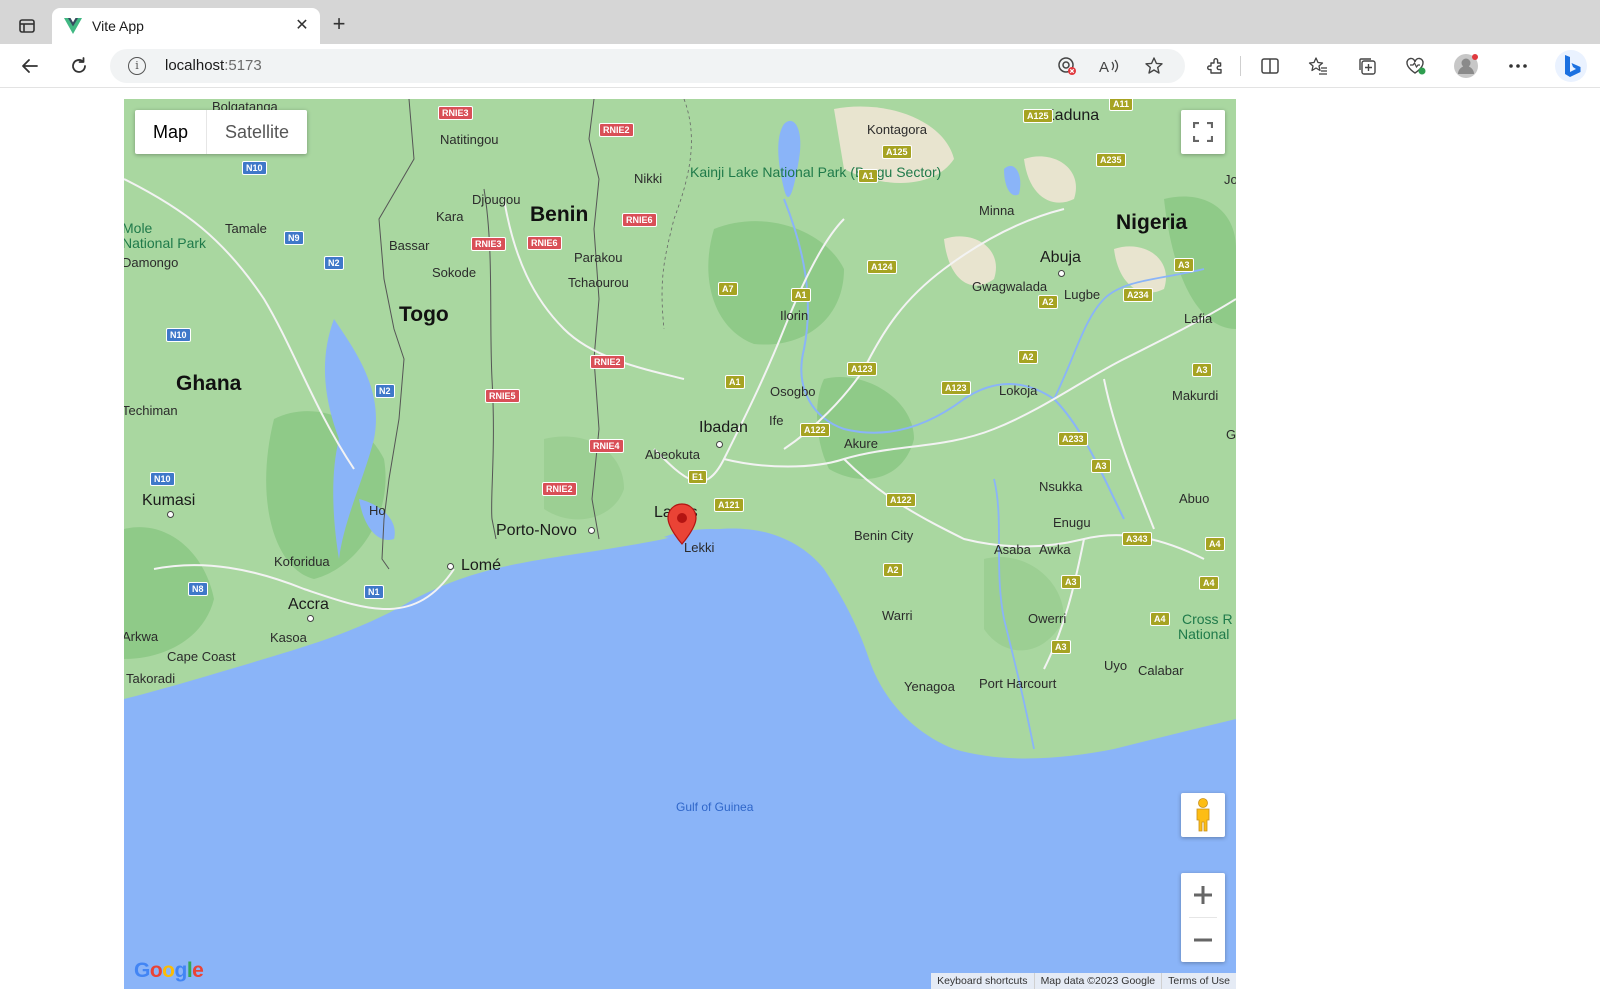 The height and width of the screenshot is (1000, 1600). What do you see at coordinates (1367, 66) in the screenshot?
I see `collections-icon` at bounding box center [1367, 66].